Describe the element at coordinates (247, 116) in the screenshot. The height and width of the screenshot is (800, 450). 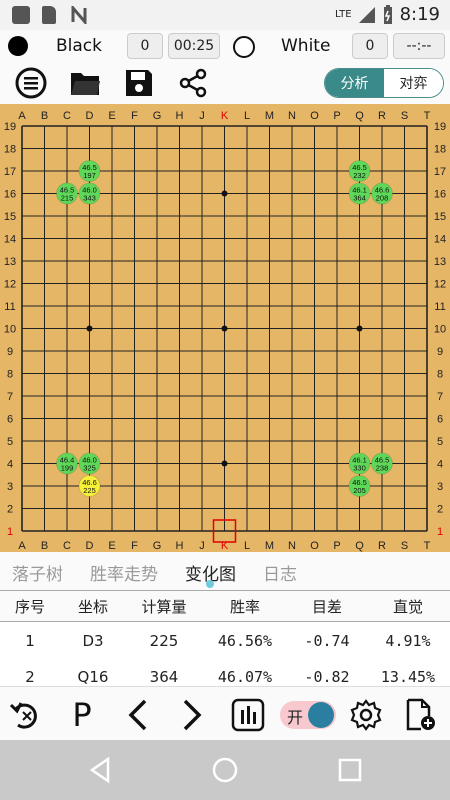
I see `column-label: L` at that location.